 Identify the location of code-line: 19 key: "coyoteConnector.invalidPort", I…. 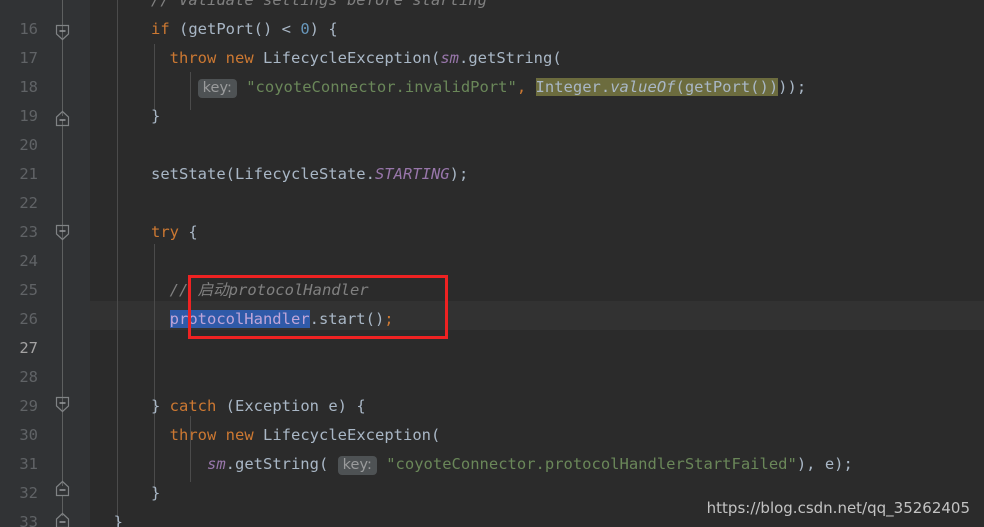
(492, 99).